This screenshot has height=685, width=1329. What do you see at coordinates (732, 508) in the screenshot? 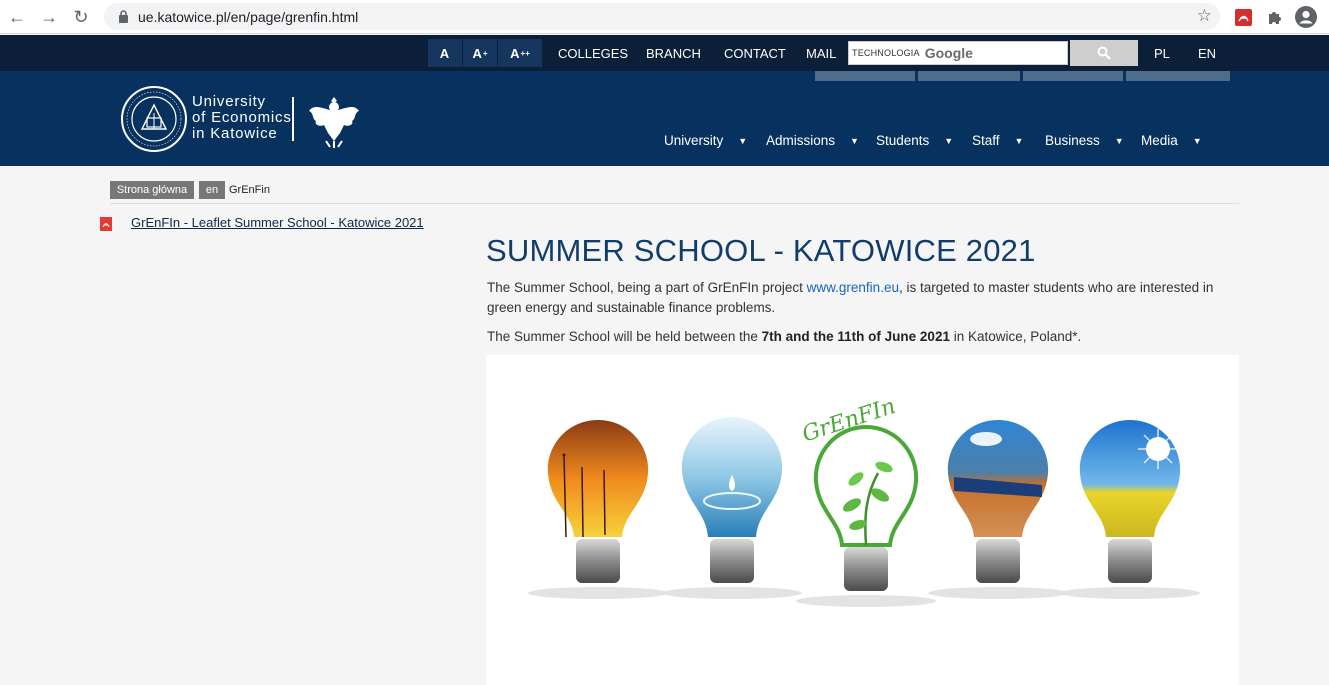
I see `water-drop-bulb` at bounding box center [732, 508].